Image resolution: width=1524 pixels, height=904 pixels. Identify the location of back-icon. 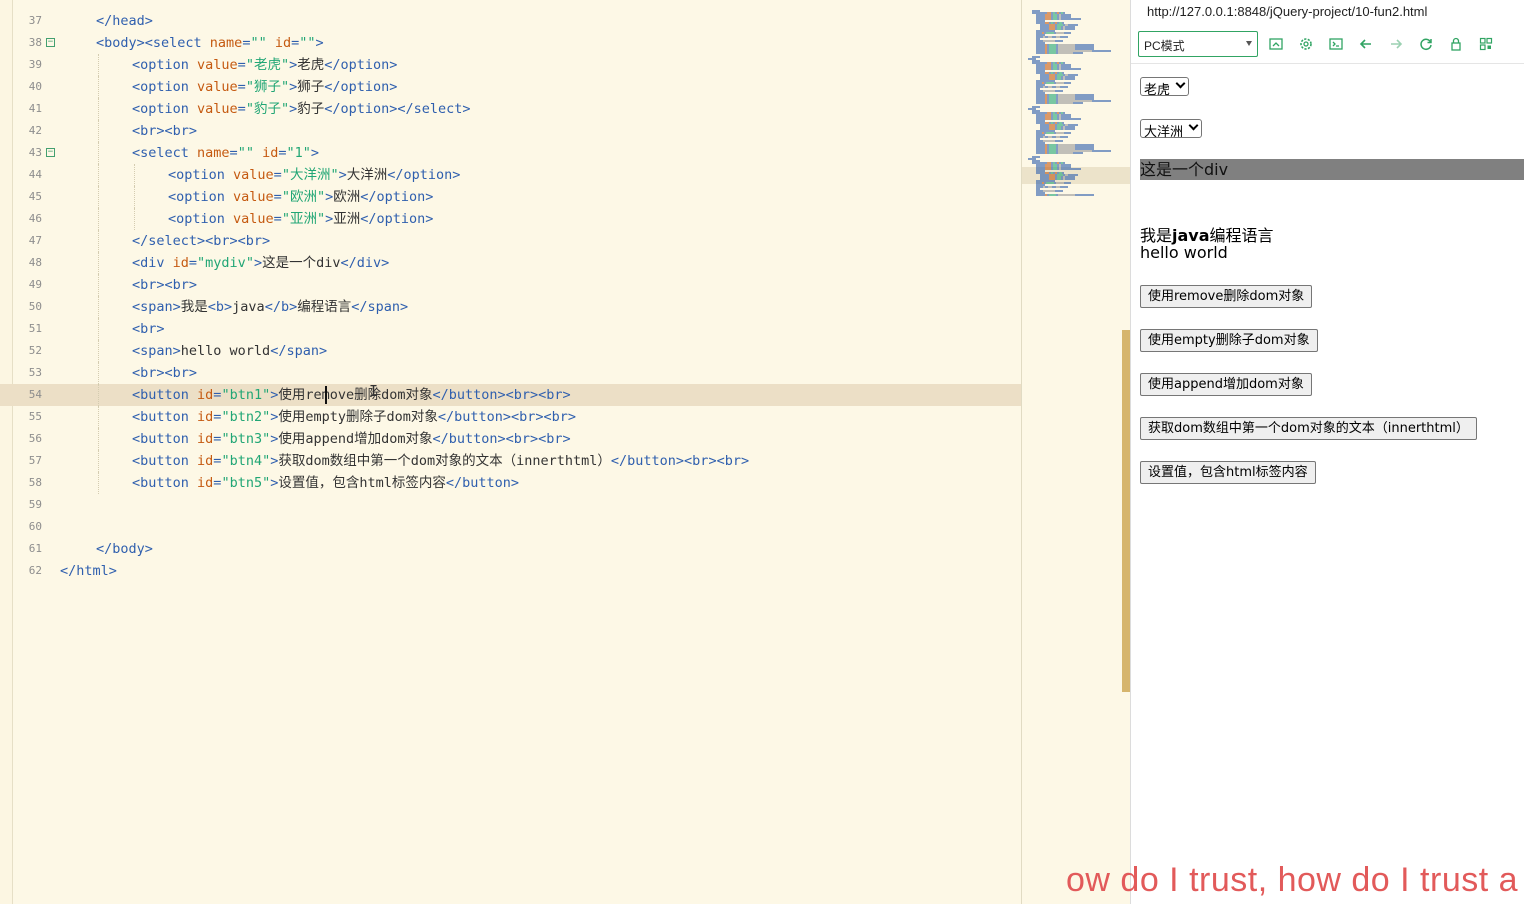
(1366, 44).